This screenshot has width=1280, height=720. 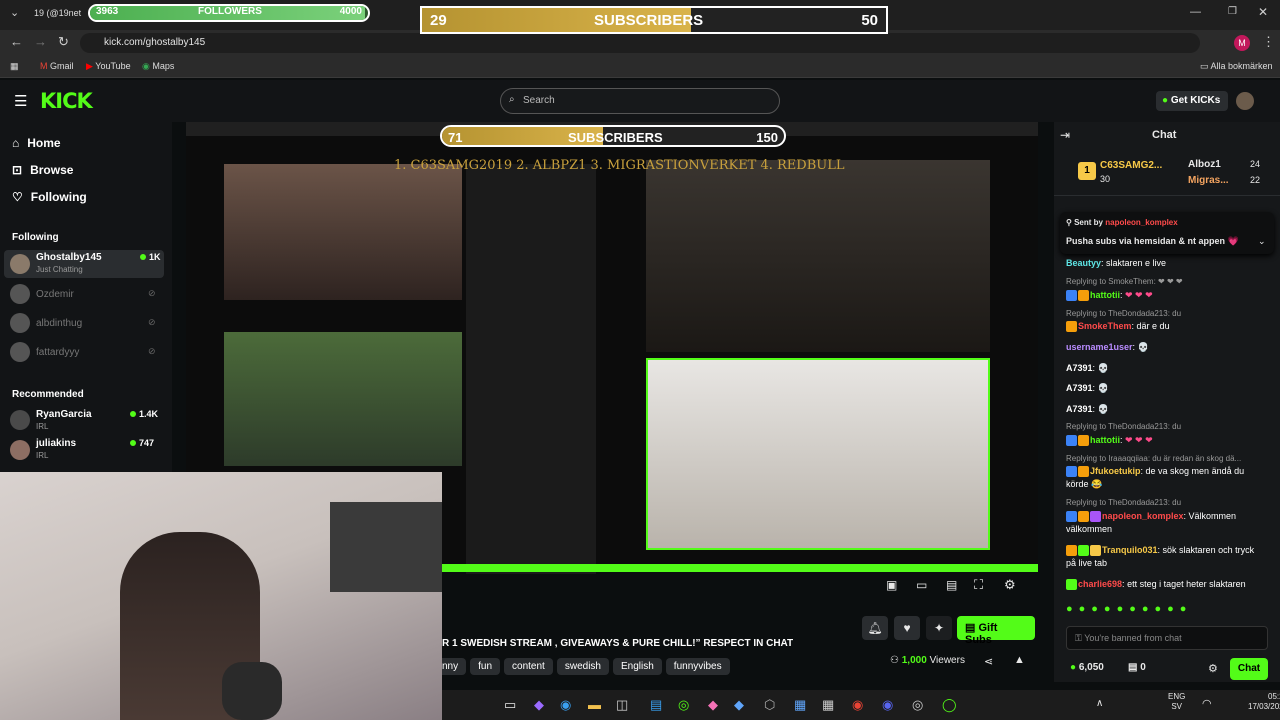 What do you see at coordinates (891, 585) in the screenshot?
I see `pip-icon: ▣` at bounding box center [891, 585].